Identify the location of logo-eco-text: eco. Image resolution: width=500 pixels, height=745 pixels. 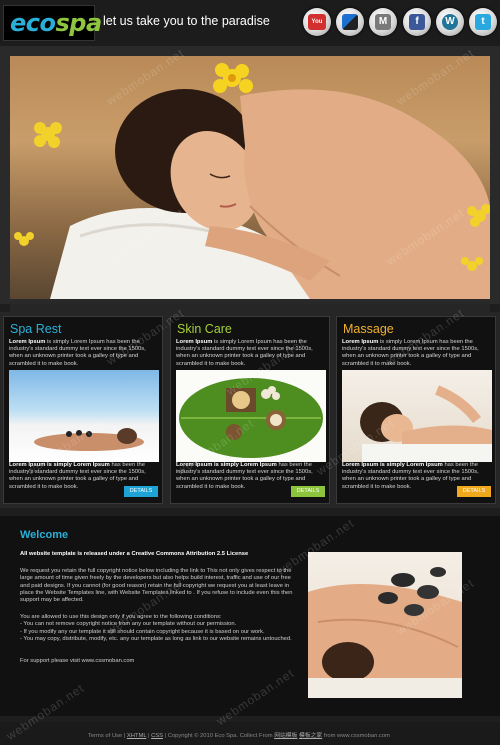
(33, 23).